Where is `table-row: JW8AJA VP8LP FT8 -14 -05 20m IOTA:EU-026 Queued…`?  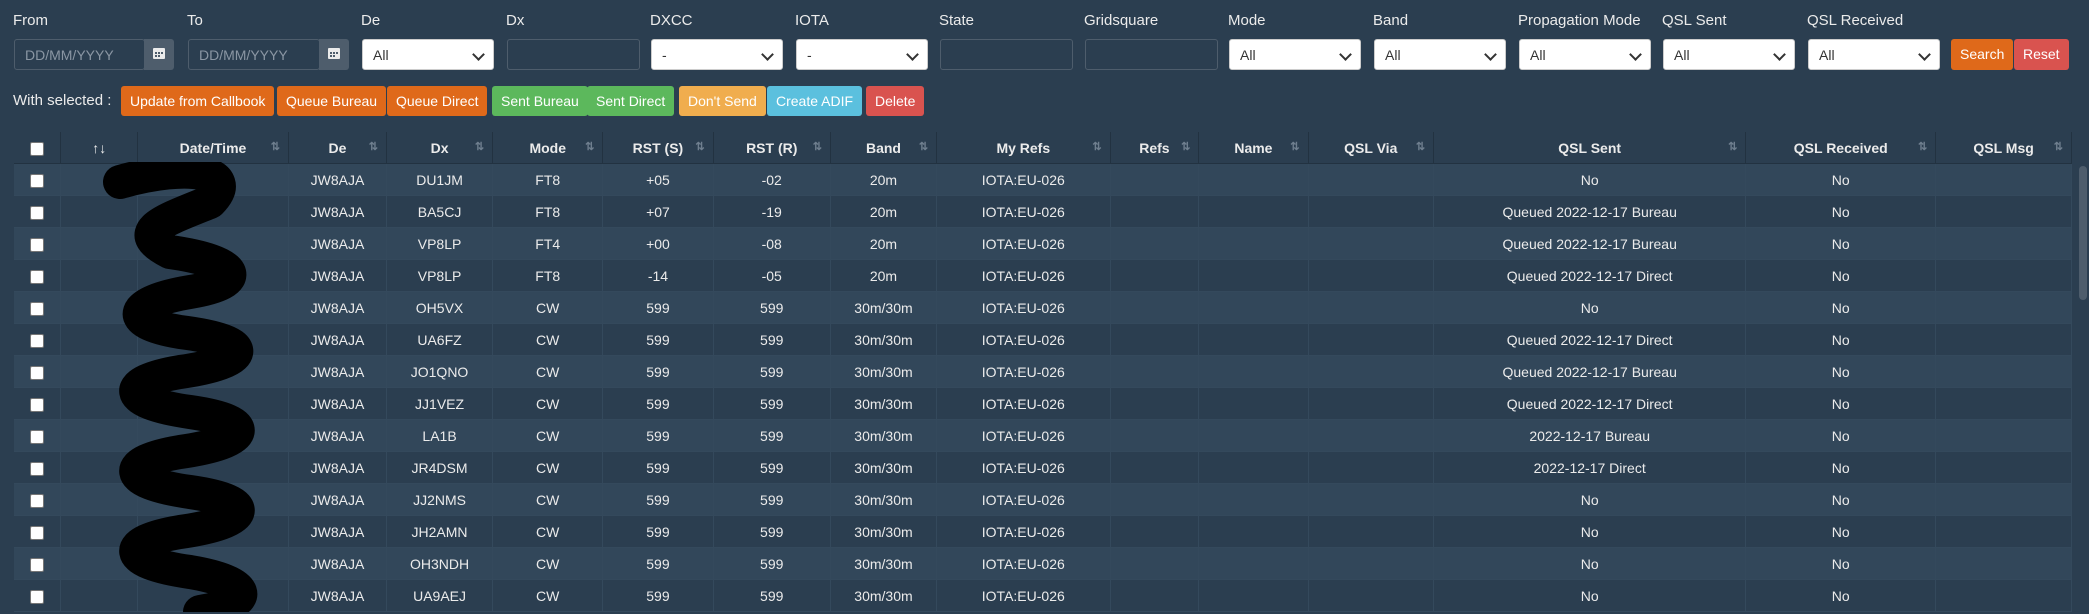
table-row: JW8AJA VP8LP FT8 -14 -05 20m IOTA:EU-026 Queued… is located at coordinates (1043, 275).